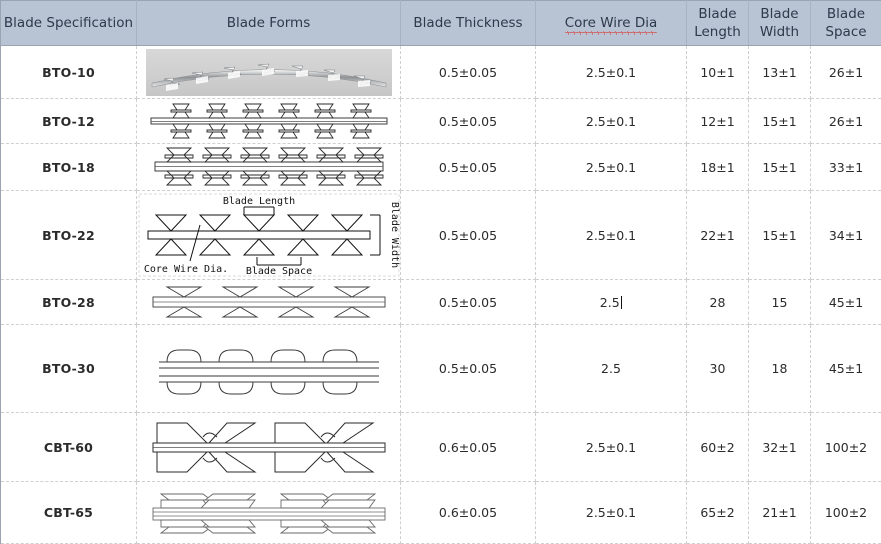 This screenshot has width=881, height=544. What do you see at coordinates (718, 369) in the screenshot?
I see `cell-blade-length: 30` at bounding box center [718, 369].